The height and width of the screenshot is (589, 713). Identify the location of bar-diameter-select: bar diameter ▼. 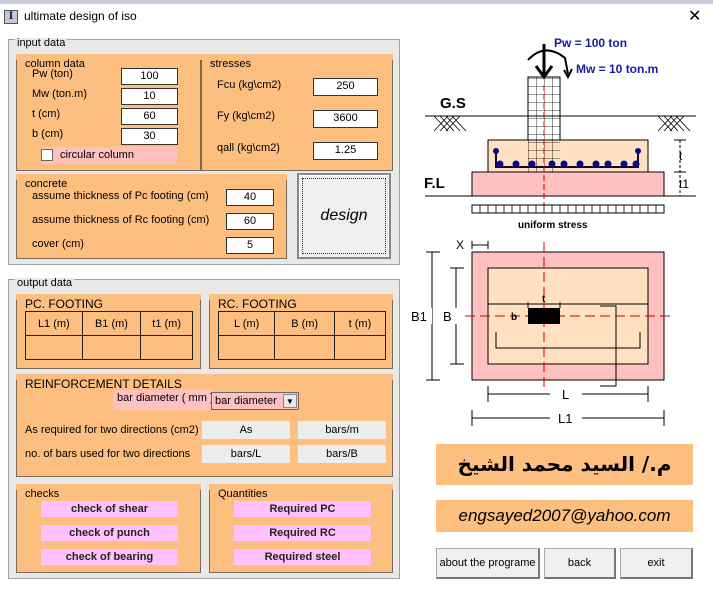
(255, 401).